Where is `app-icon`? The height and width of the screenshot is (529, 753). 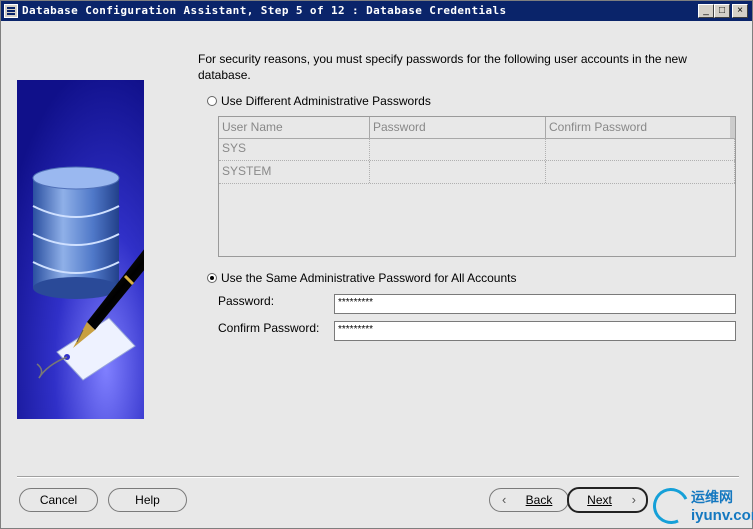 app-icon is located at coordinates (11, 11).